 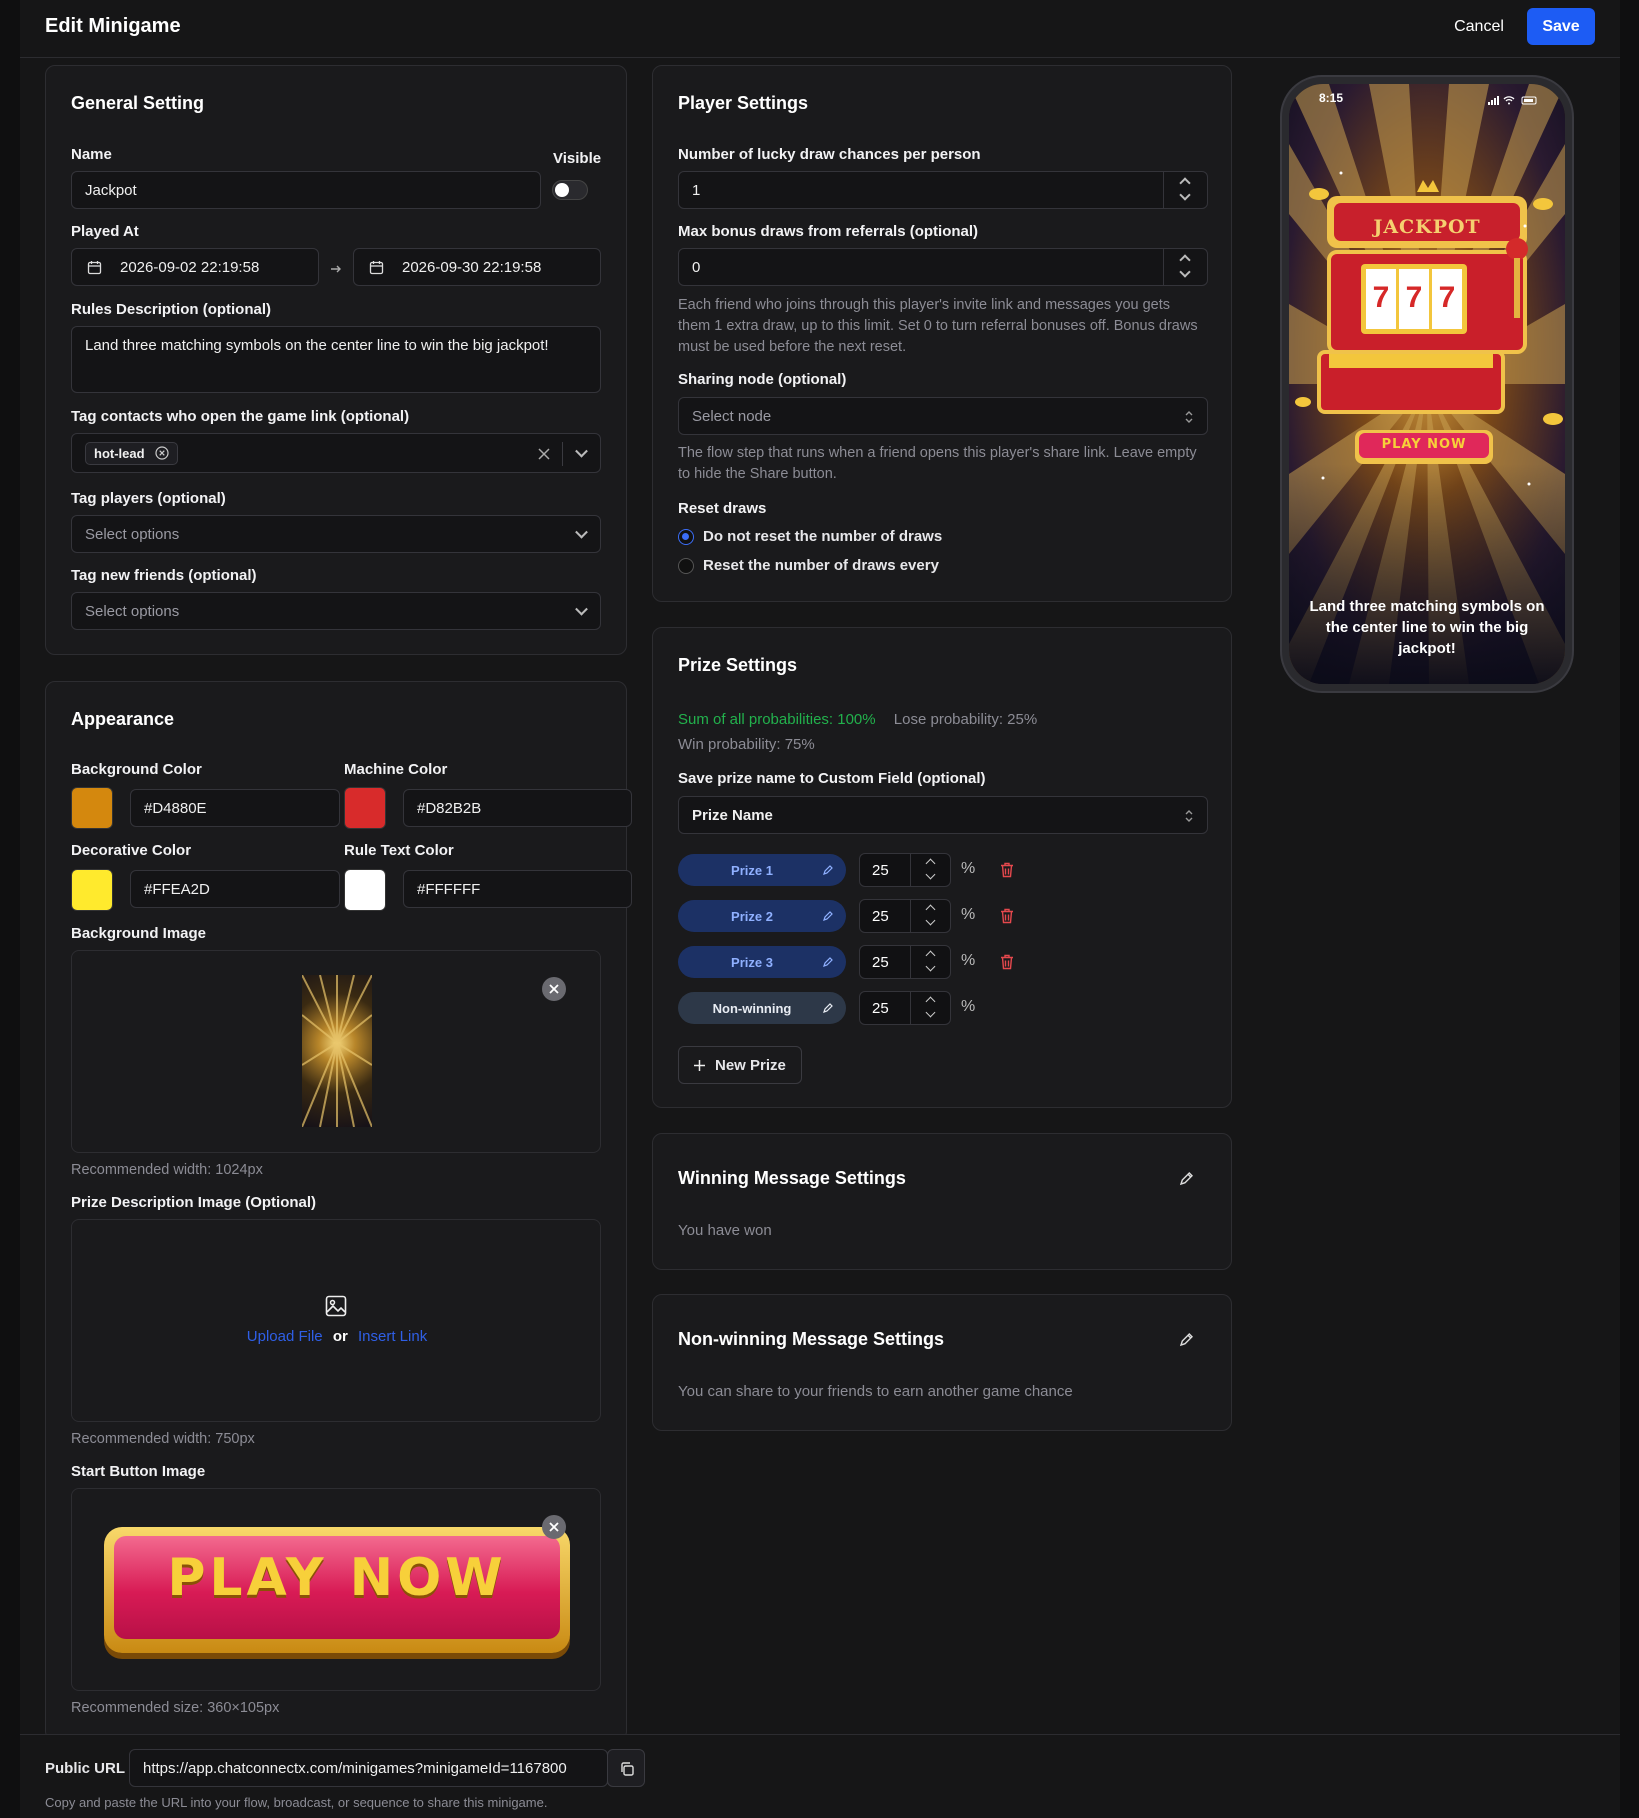 What do you see at coordinates (696, 267) in the screenshot?
I see `bonus-value: 0` at bounding box center [696, 267].